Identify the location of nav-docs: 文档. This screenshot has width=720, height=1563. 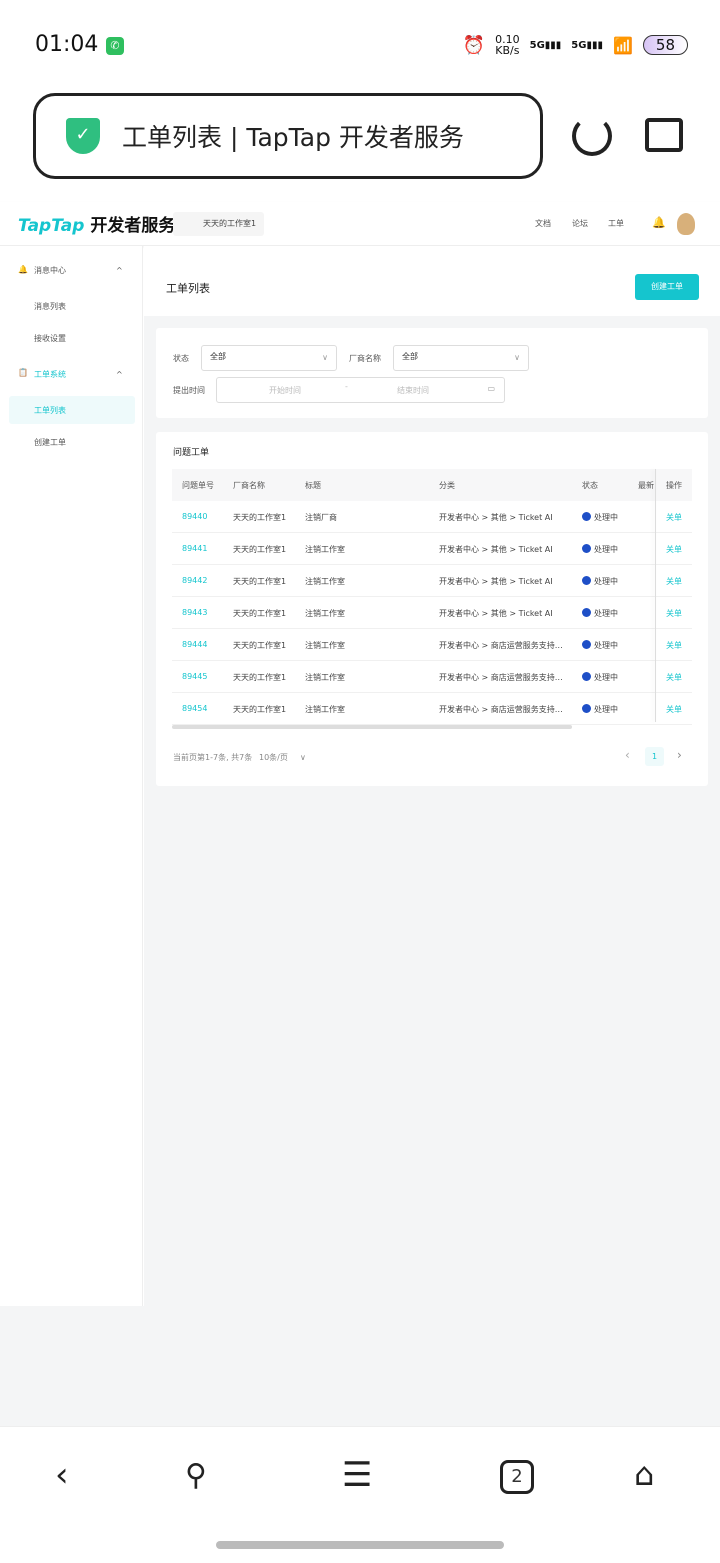
(543, 223).